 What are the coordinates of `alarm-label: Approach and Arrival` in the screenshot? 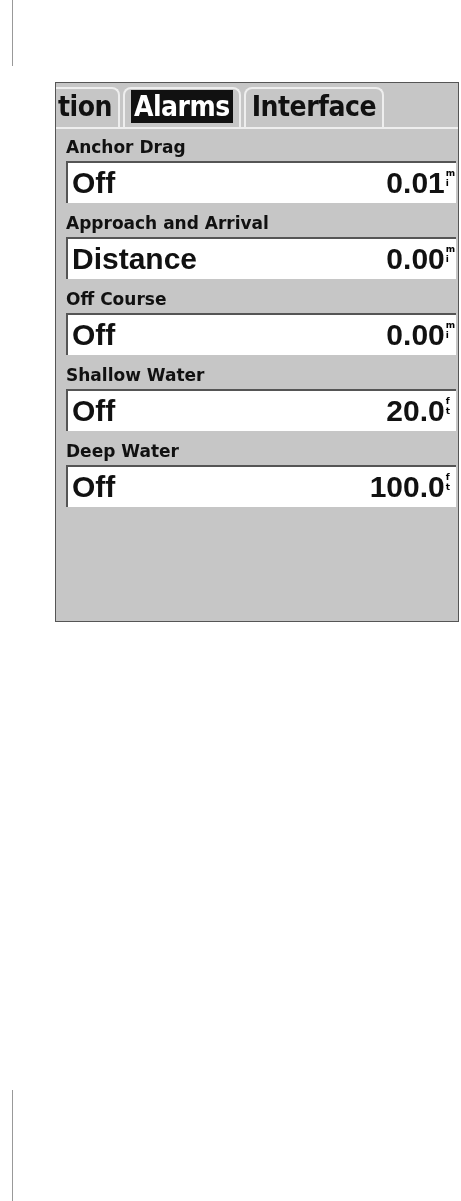 It's located at (168, 223).